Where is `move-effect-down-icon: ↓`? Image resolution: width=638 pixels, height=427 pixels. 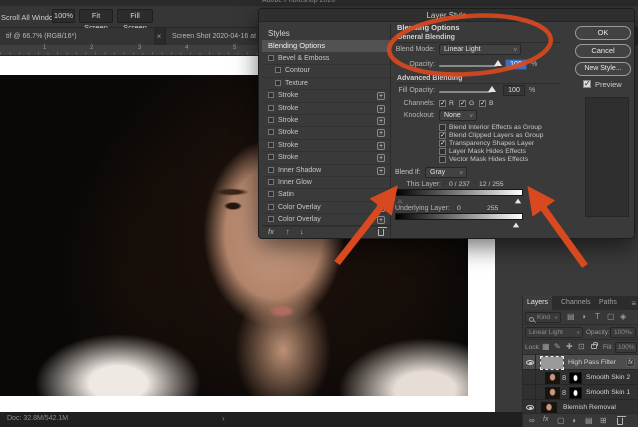 move-effect-down-icon: ↓ is located at coordinates (302, 231).